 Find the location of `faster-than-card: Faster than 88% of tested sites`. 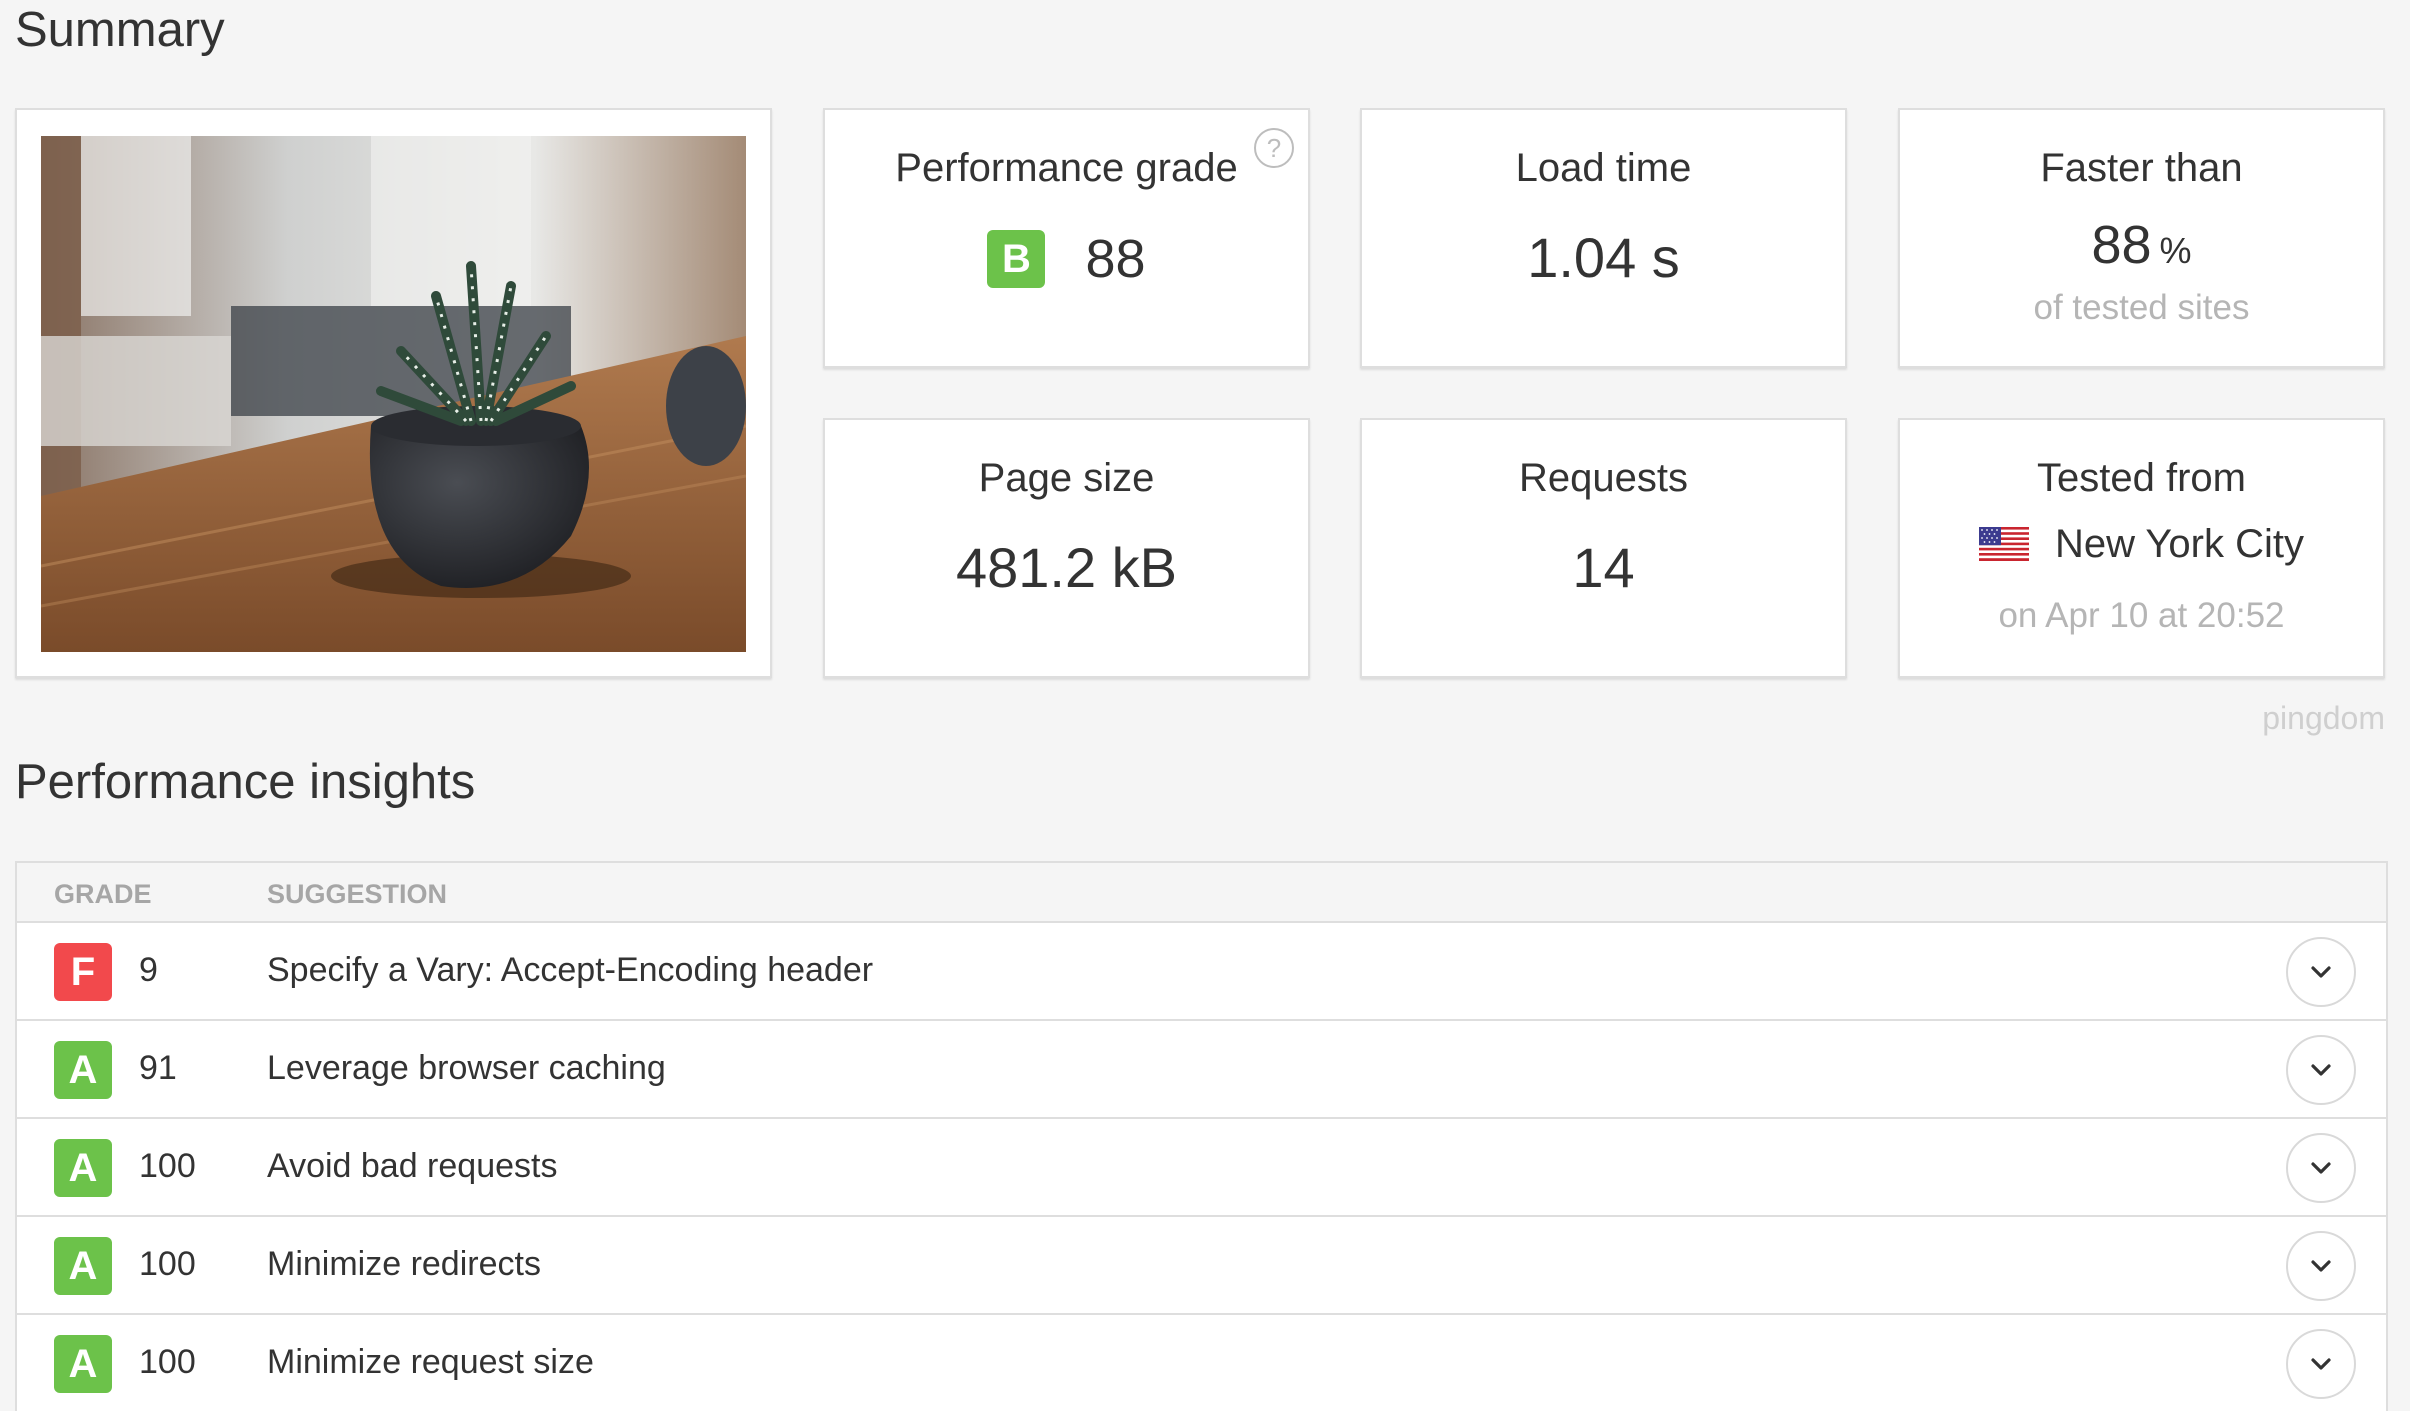

faster-than-card: Faster than 88% of tested sites is located at coordinates (2141, 238).